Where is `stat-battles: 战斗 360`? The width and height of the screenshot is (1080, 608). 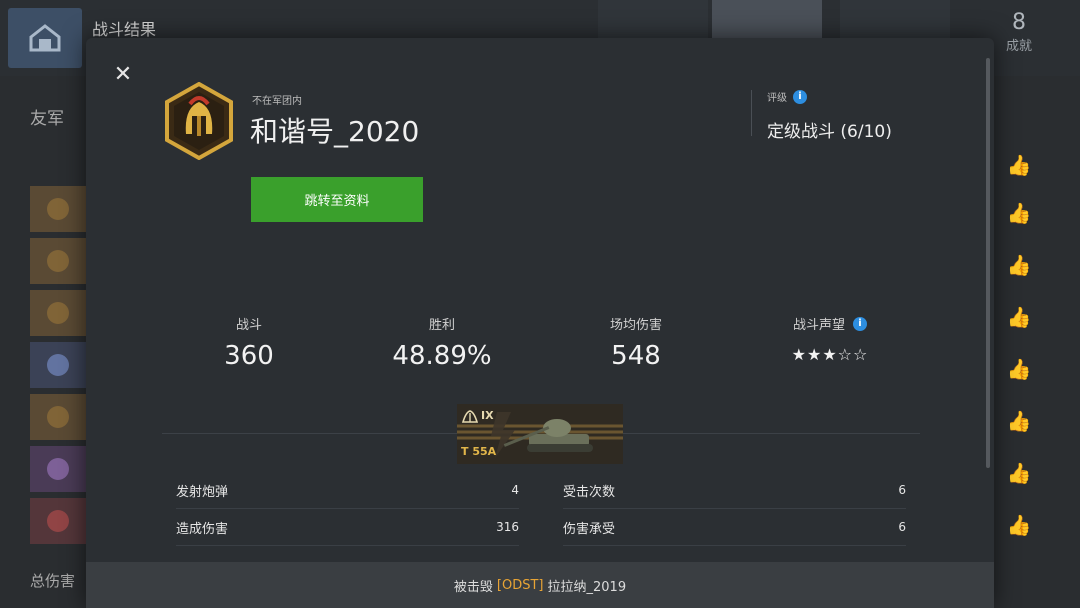 stat-battles: 战斗 360 is located at coordinates (249, 344).